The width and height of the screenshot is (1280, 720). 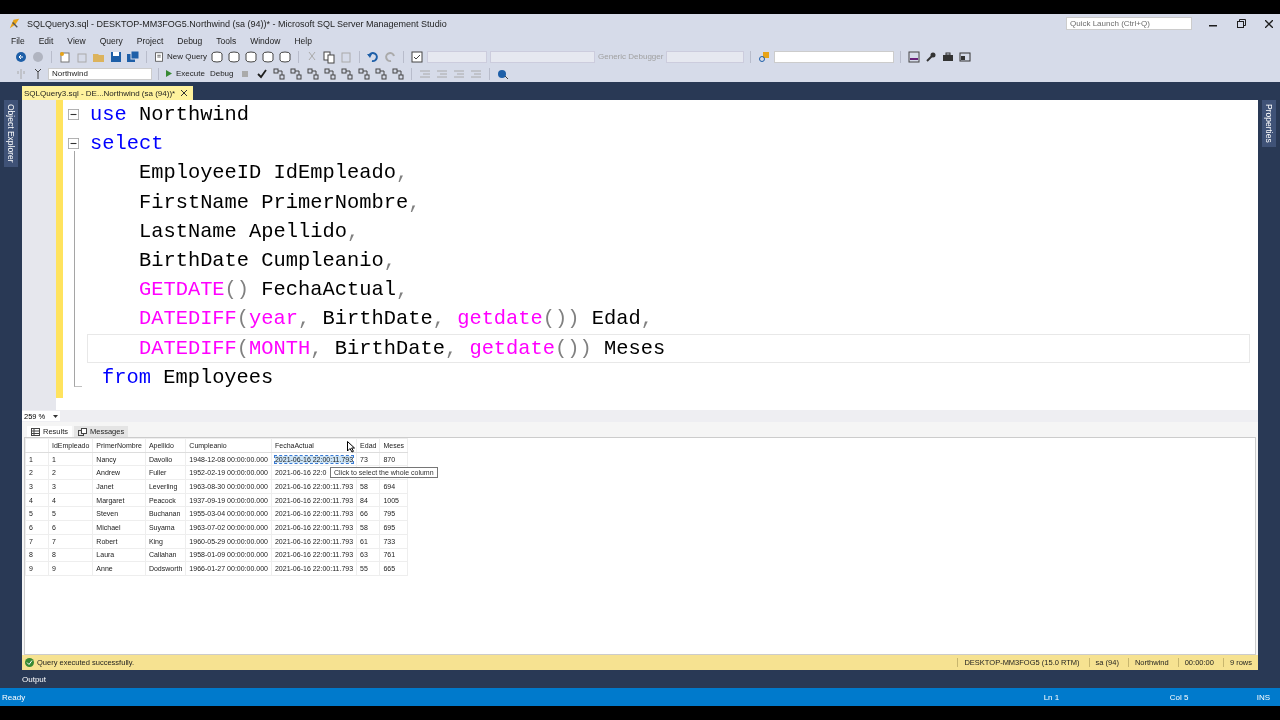 I want to click on new-query-button: New Query, so click(x=180, y=56).